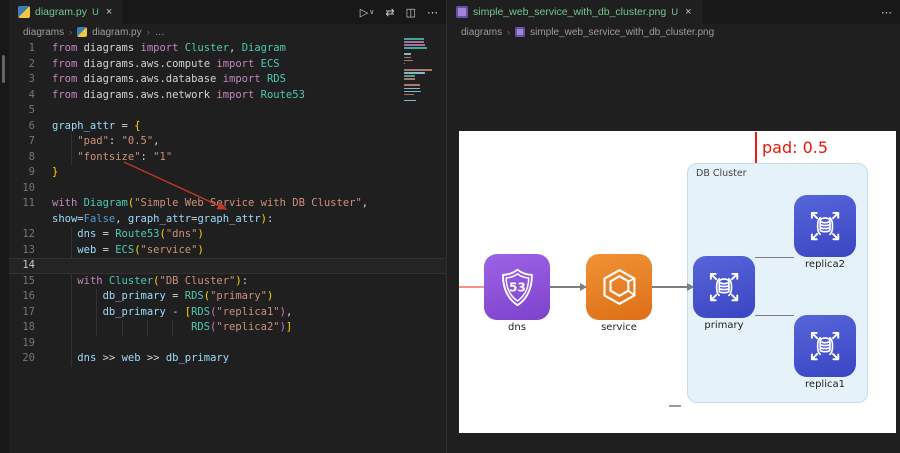 This screenshot has height=453, width=900. What do you see at coordinates (227, 12) in the screenshot?
I see `left-tab-bar: diagram.py U × ▷ ∨ ⇄ ◫ ⋯` at bounding box center [227, 12].